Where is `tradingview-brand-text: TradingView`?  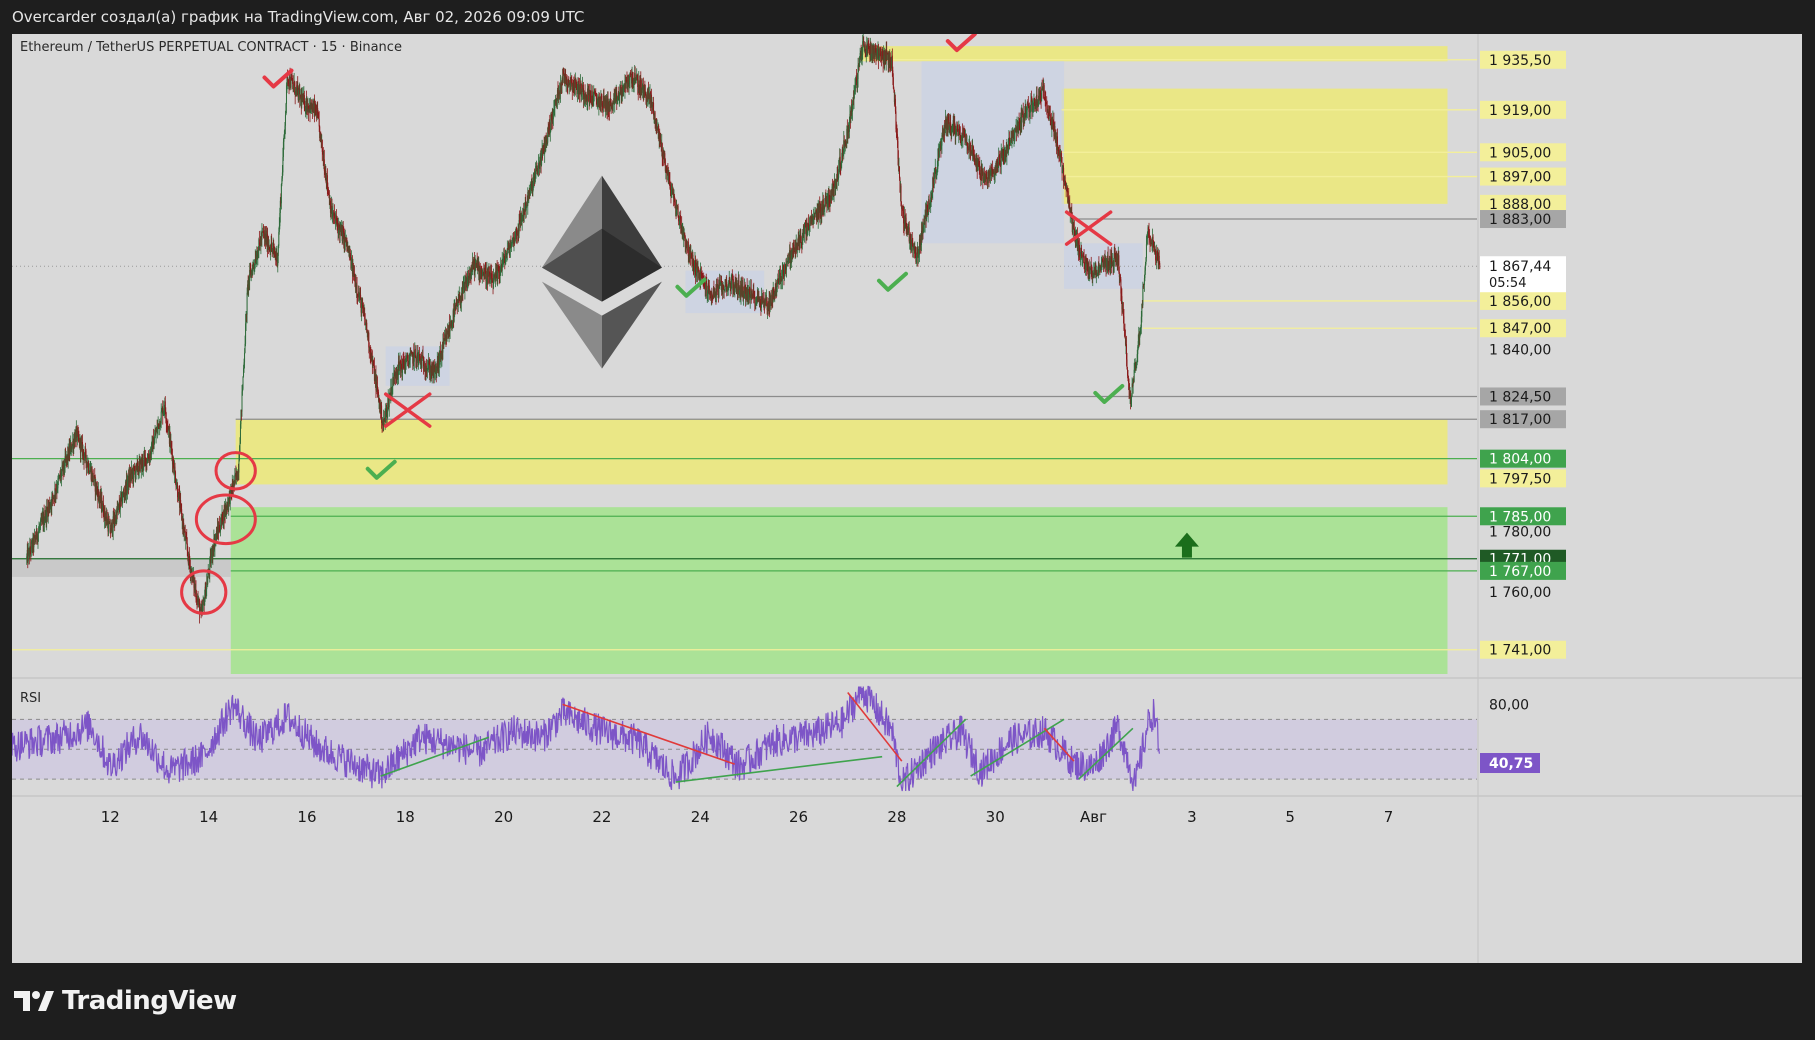 tradingview-brand-text: TradingView is located at coordinates (149, 1001).